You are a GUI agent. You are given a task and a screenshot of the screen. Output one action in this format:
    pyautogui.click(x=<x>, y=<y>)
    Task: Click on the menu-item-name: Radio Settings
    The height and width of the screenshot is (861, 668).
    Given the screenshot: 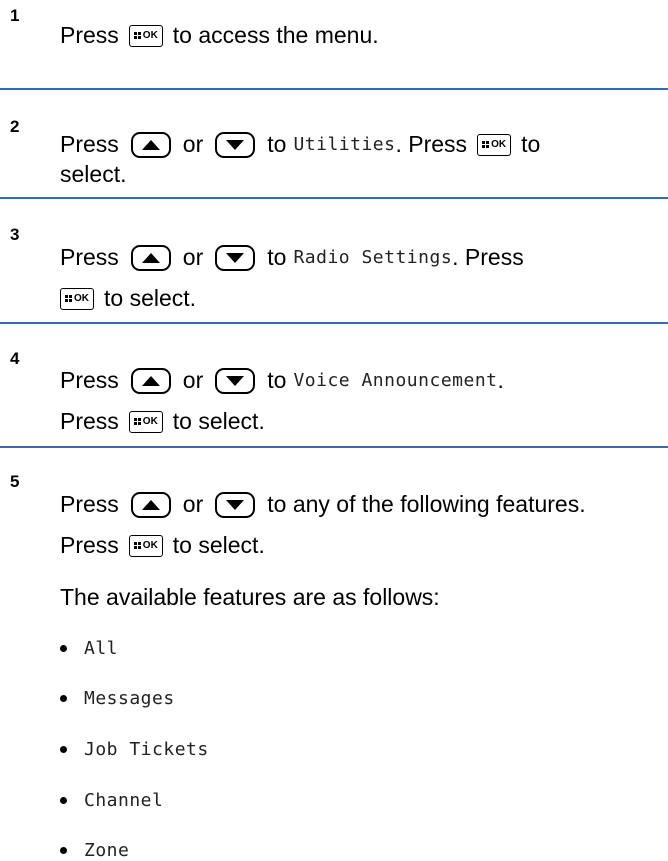 What is the action you would take?
    pyautogui.click(x=373, y=257)
    